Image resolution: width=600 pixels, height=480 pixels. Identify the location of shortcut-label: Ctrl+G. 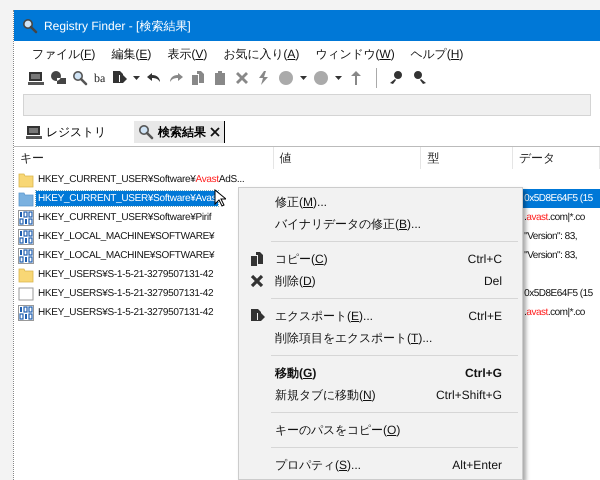
(483, 373).